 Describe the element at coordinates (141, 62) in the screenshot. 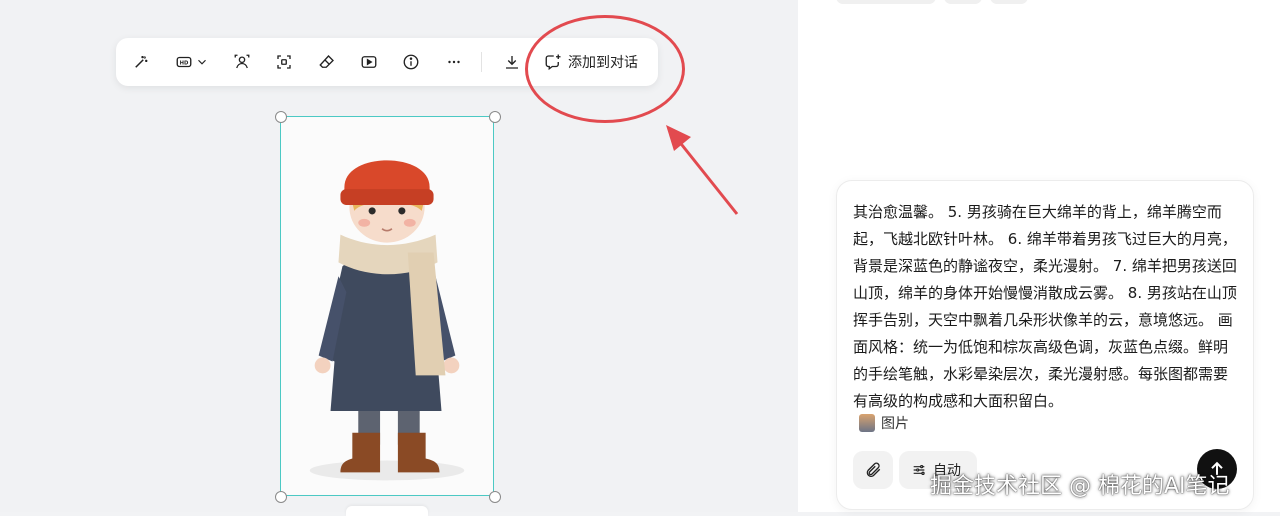

I see `magic-wand-icon` at that location.